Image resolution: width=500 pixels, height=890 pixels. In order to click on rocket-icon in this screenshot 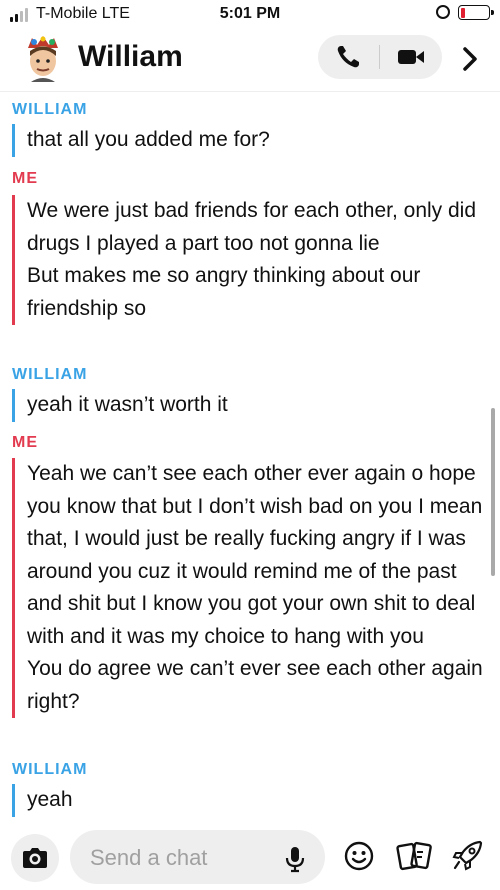, I will do `click(468, 855)`.